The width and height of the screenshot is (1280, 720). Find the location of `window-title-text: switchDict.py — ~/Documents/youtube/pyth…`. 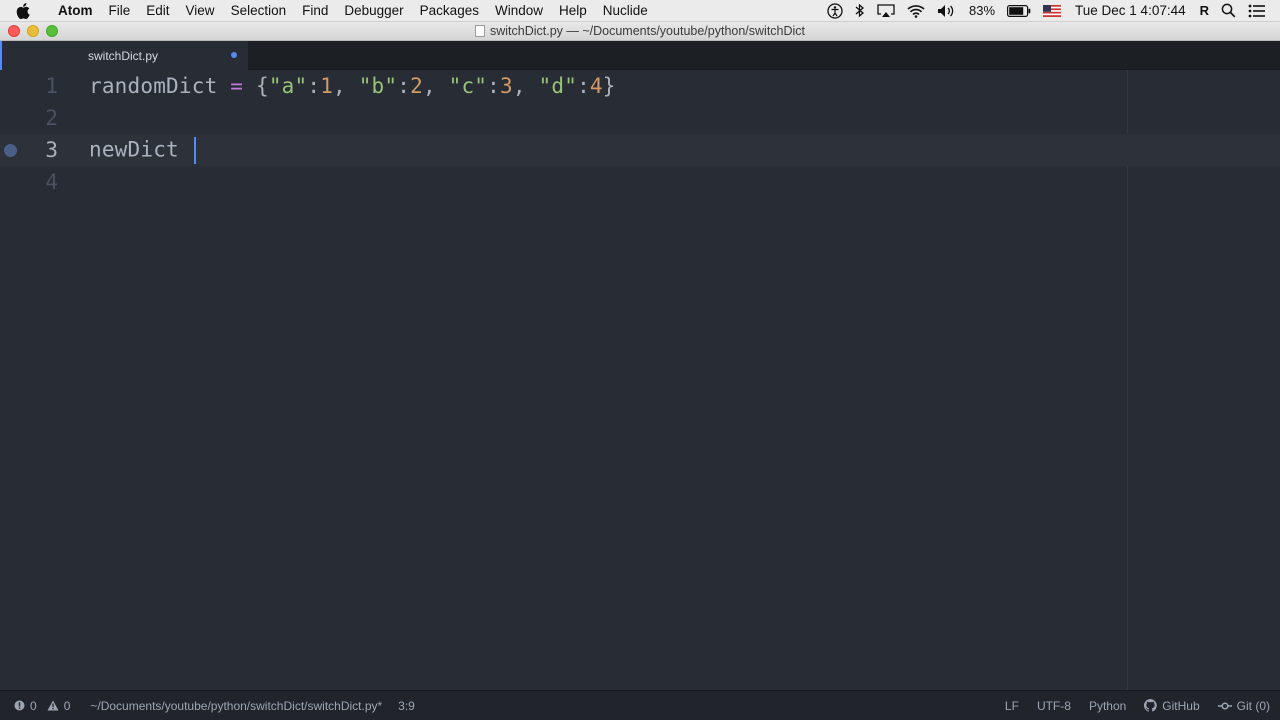

window-title-text: switchDict.py — ~/Documents/youtube/pyth… is located at coordinates (647, 31).